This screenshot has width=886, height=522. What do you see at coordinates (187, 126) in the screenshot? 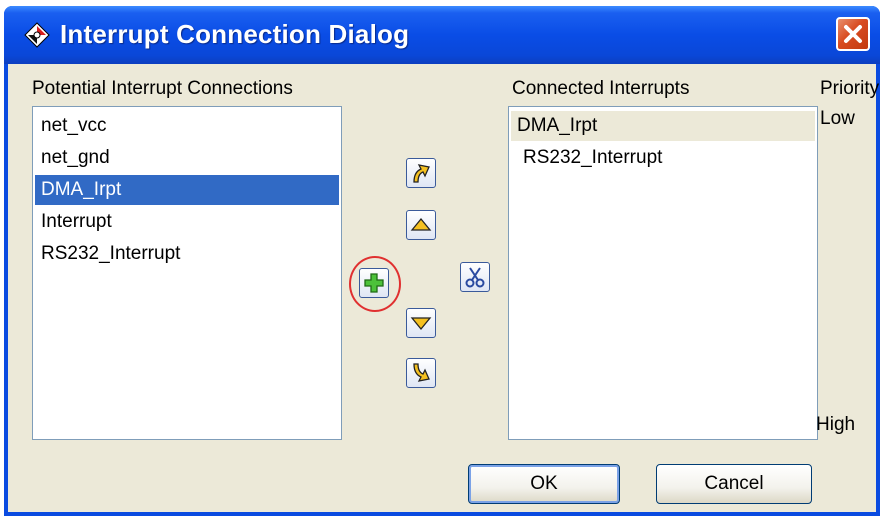
I see `list-item: net_vcc` at bounding box center [187, 126].